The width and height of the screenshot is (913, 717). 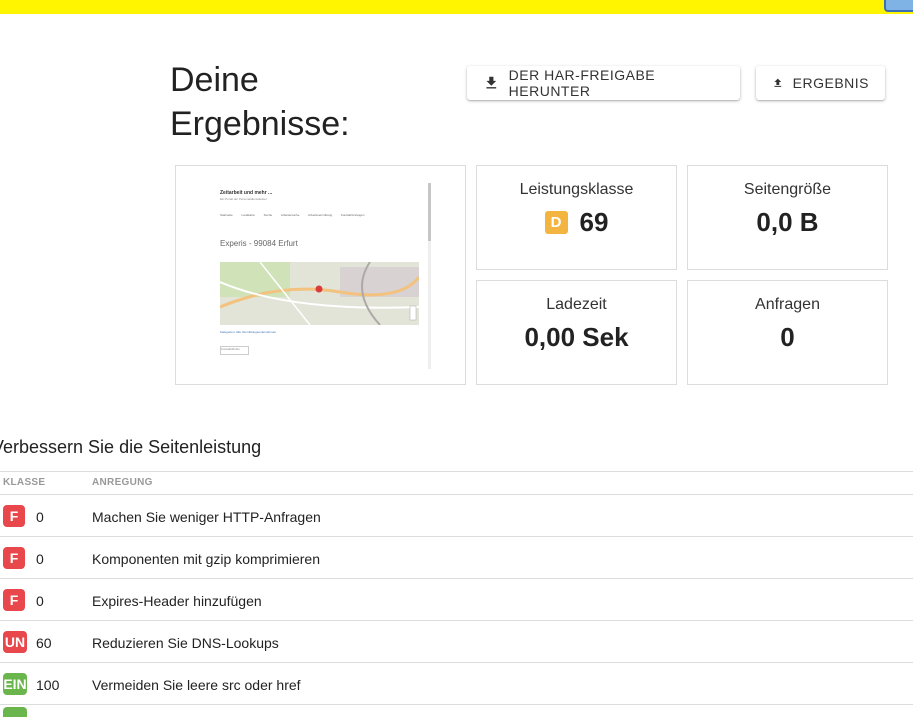 I want to click on header-grade: KLASSE, so click(x=24, y=482).